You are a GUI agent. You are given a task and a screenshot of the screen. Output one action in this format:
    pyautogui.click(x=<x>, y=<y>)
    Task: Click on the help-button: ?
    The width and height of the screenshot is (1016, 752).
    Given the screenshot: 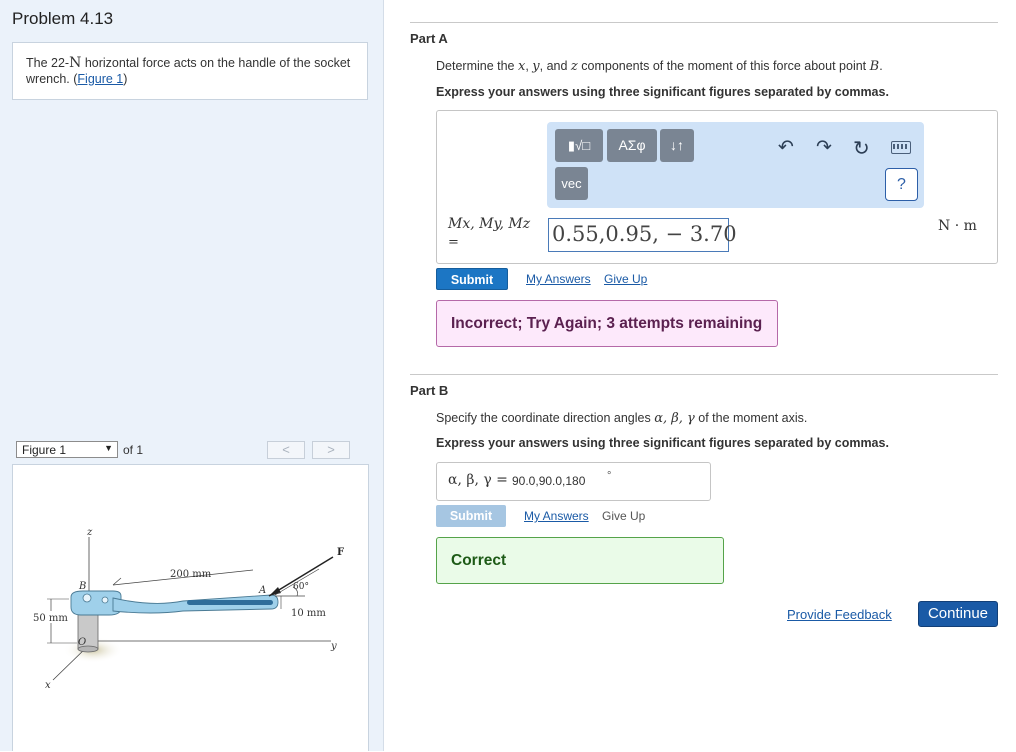 What is the action you would take?
    pyautogui.click(x=901, y=184)
    